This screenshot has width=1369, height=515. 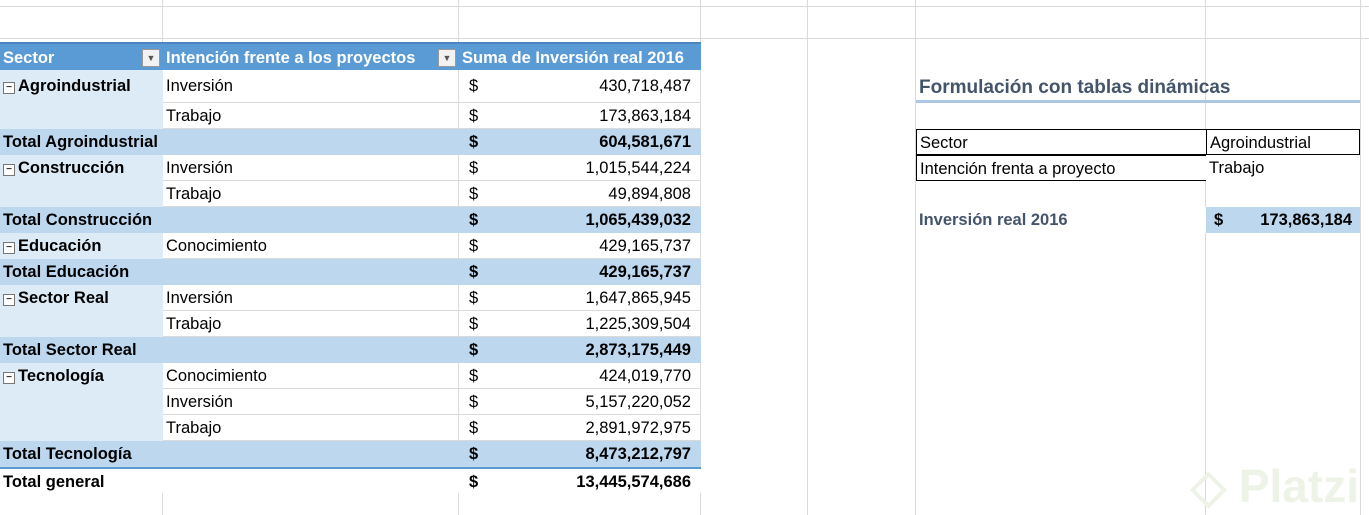 I want to click on total-label: Total Agroindustrial, so click(x=229, y=142).